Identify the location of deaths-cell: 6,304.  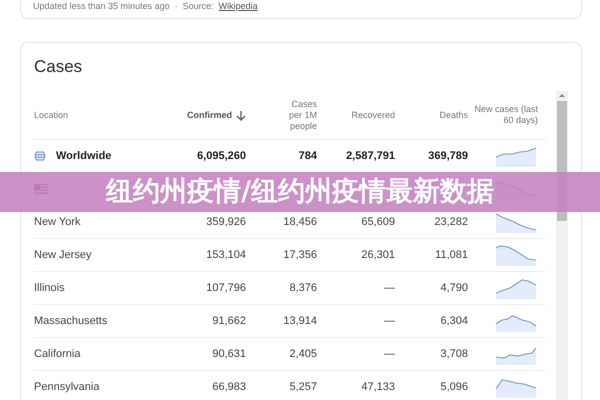
(454, 321).